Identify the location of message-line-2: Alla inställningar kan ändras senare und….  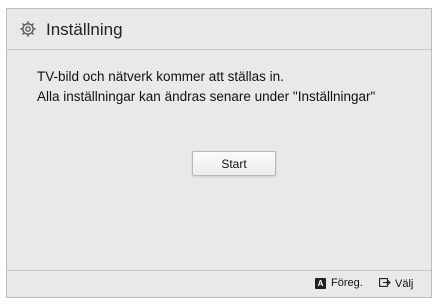
(206, 96).